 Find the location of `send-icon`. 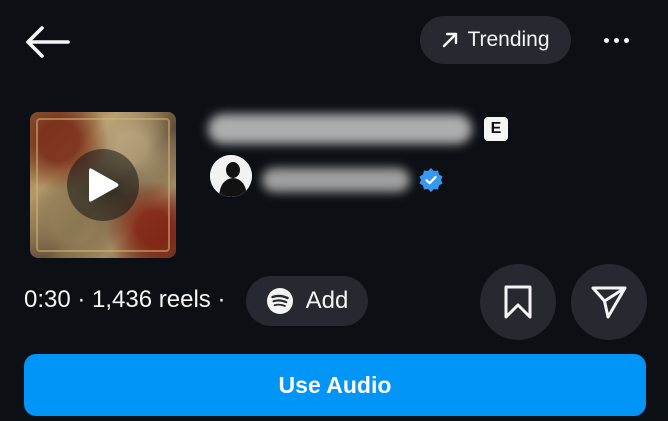

send-icon is located at coordinates (609, 302).